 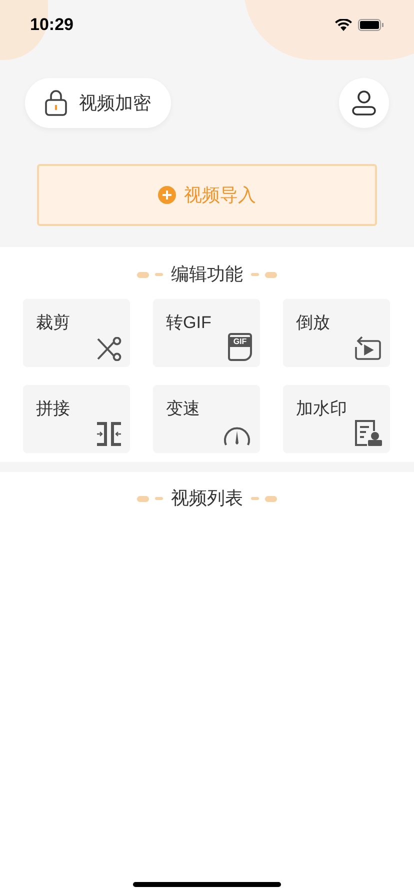 What do you see at coordinates (368, 433) in the screenshot?
I see `document-stamp-icon` at bounding box center [368, 433].